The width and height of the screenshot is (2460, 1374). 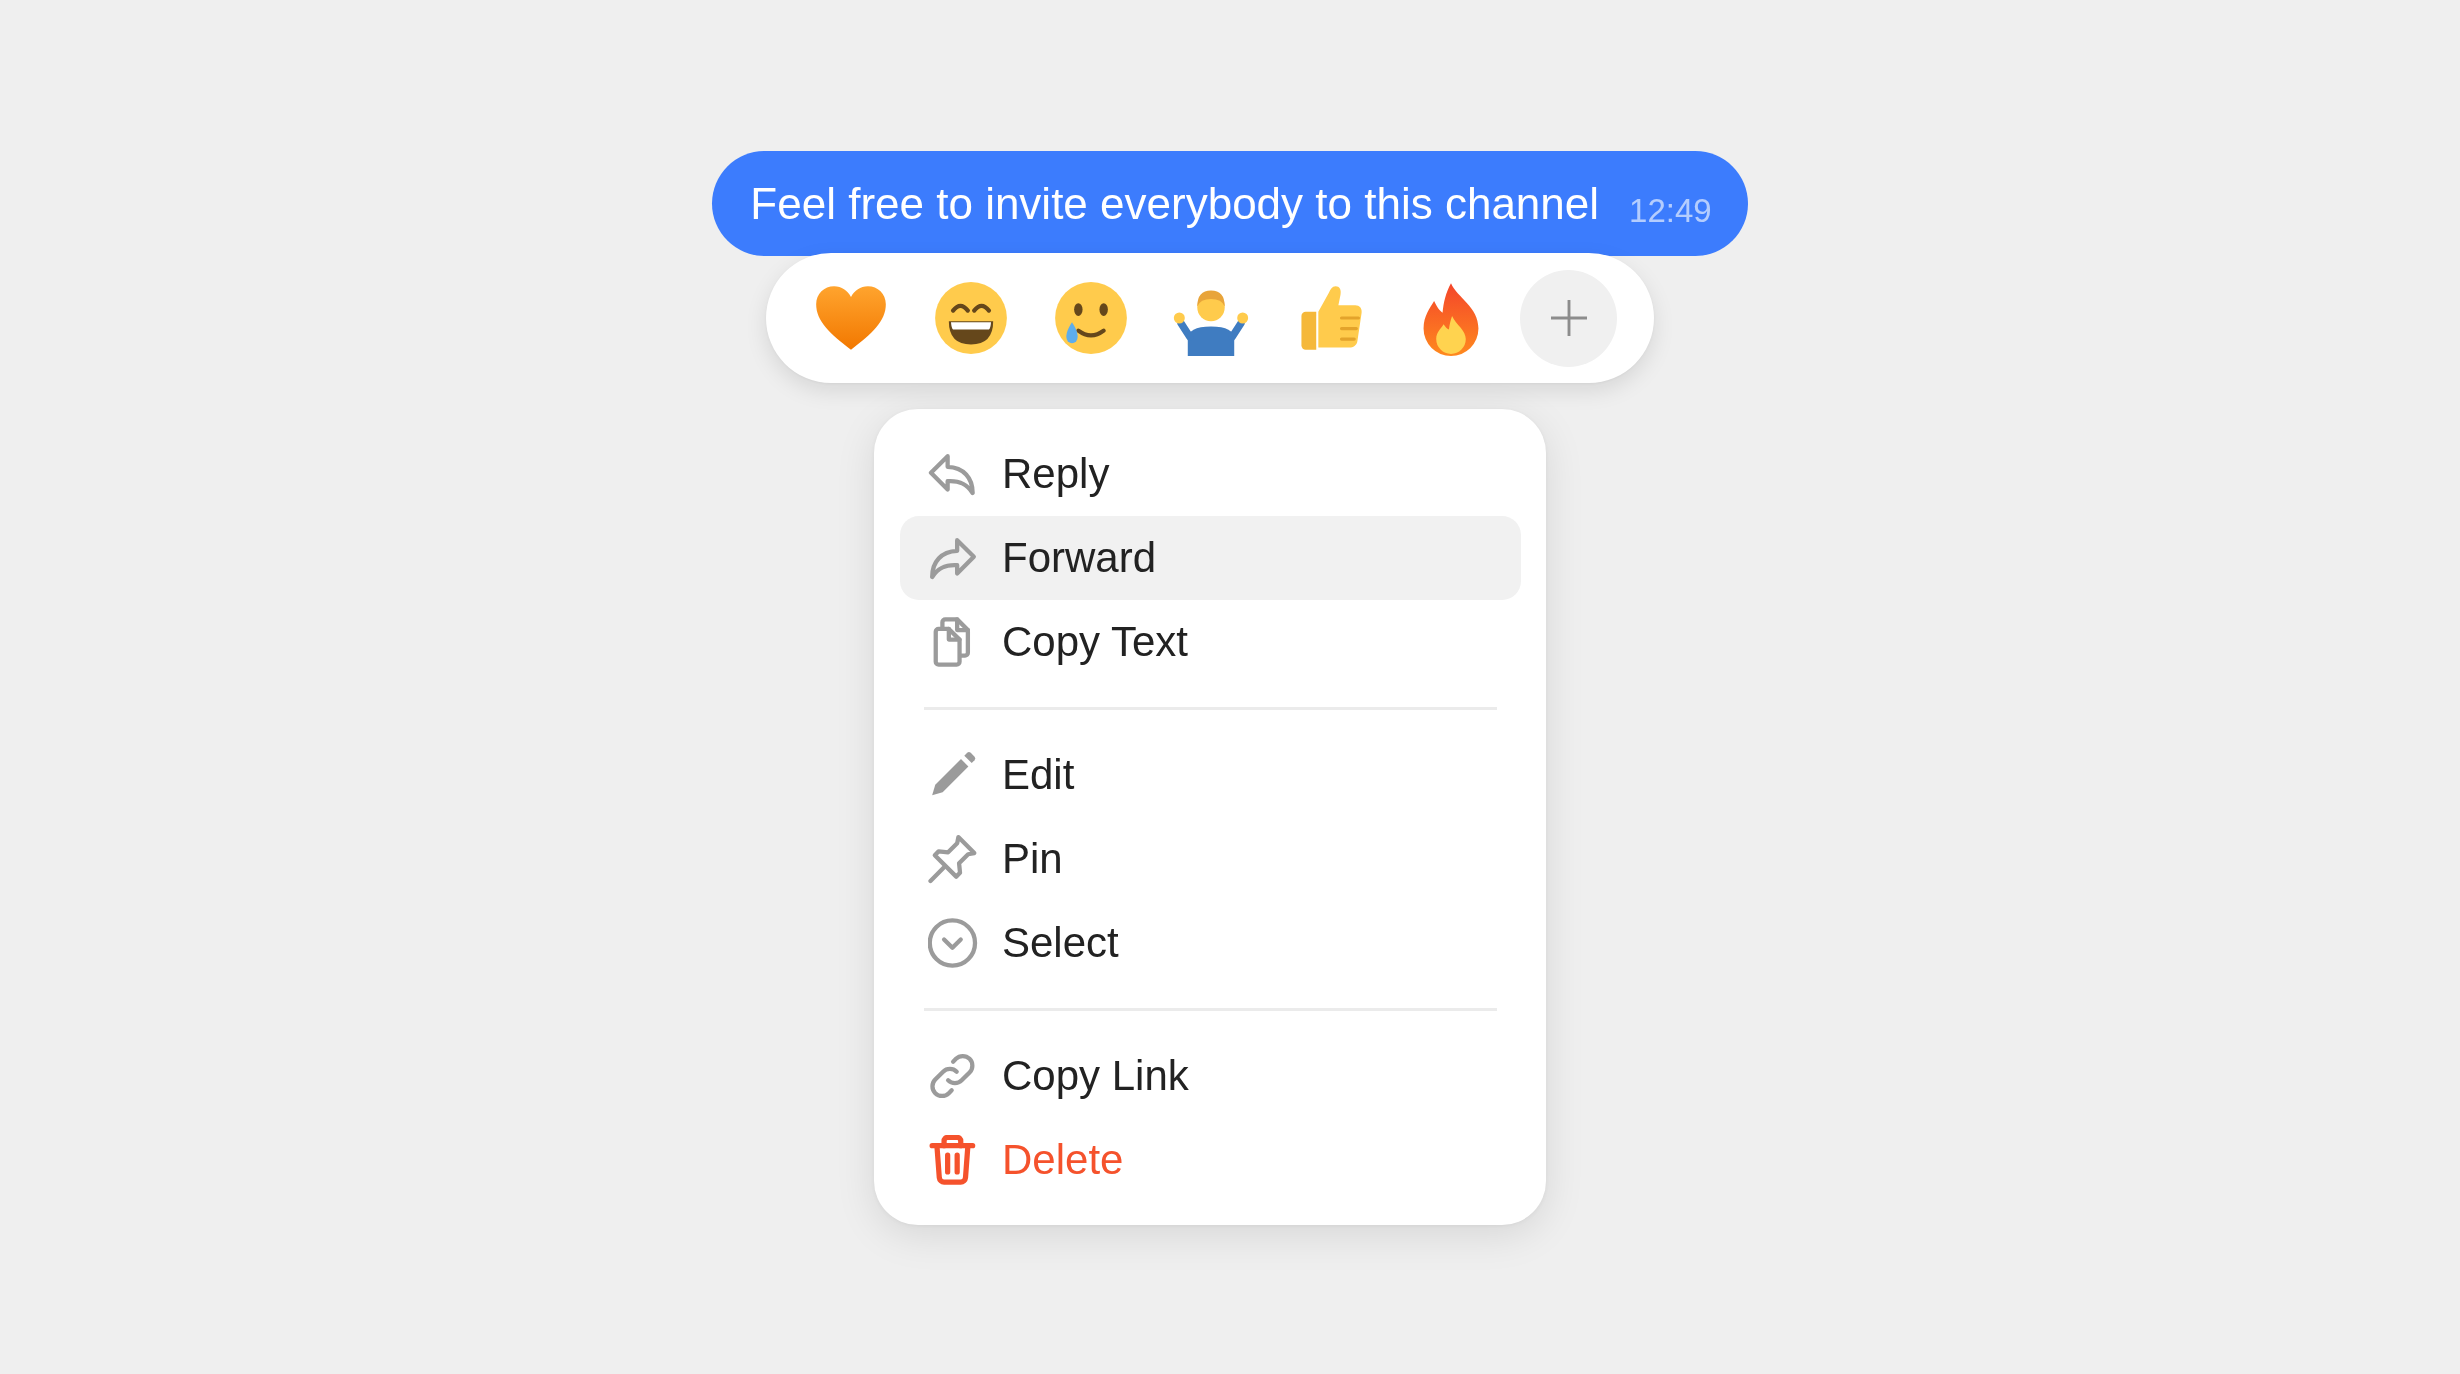 I want to click on menu-item: Select, so click(x=1210, y=943).